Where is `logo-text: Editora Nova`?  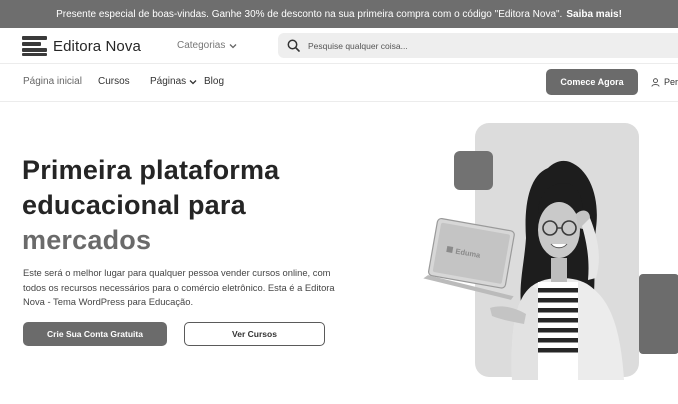
logo-text: Editora Nova is located at coordinates (97, 46).